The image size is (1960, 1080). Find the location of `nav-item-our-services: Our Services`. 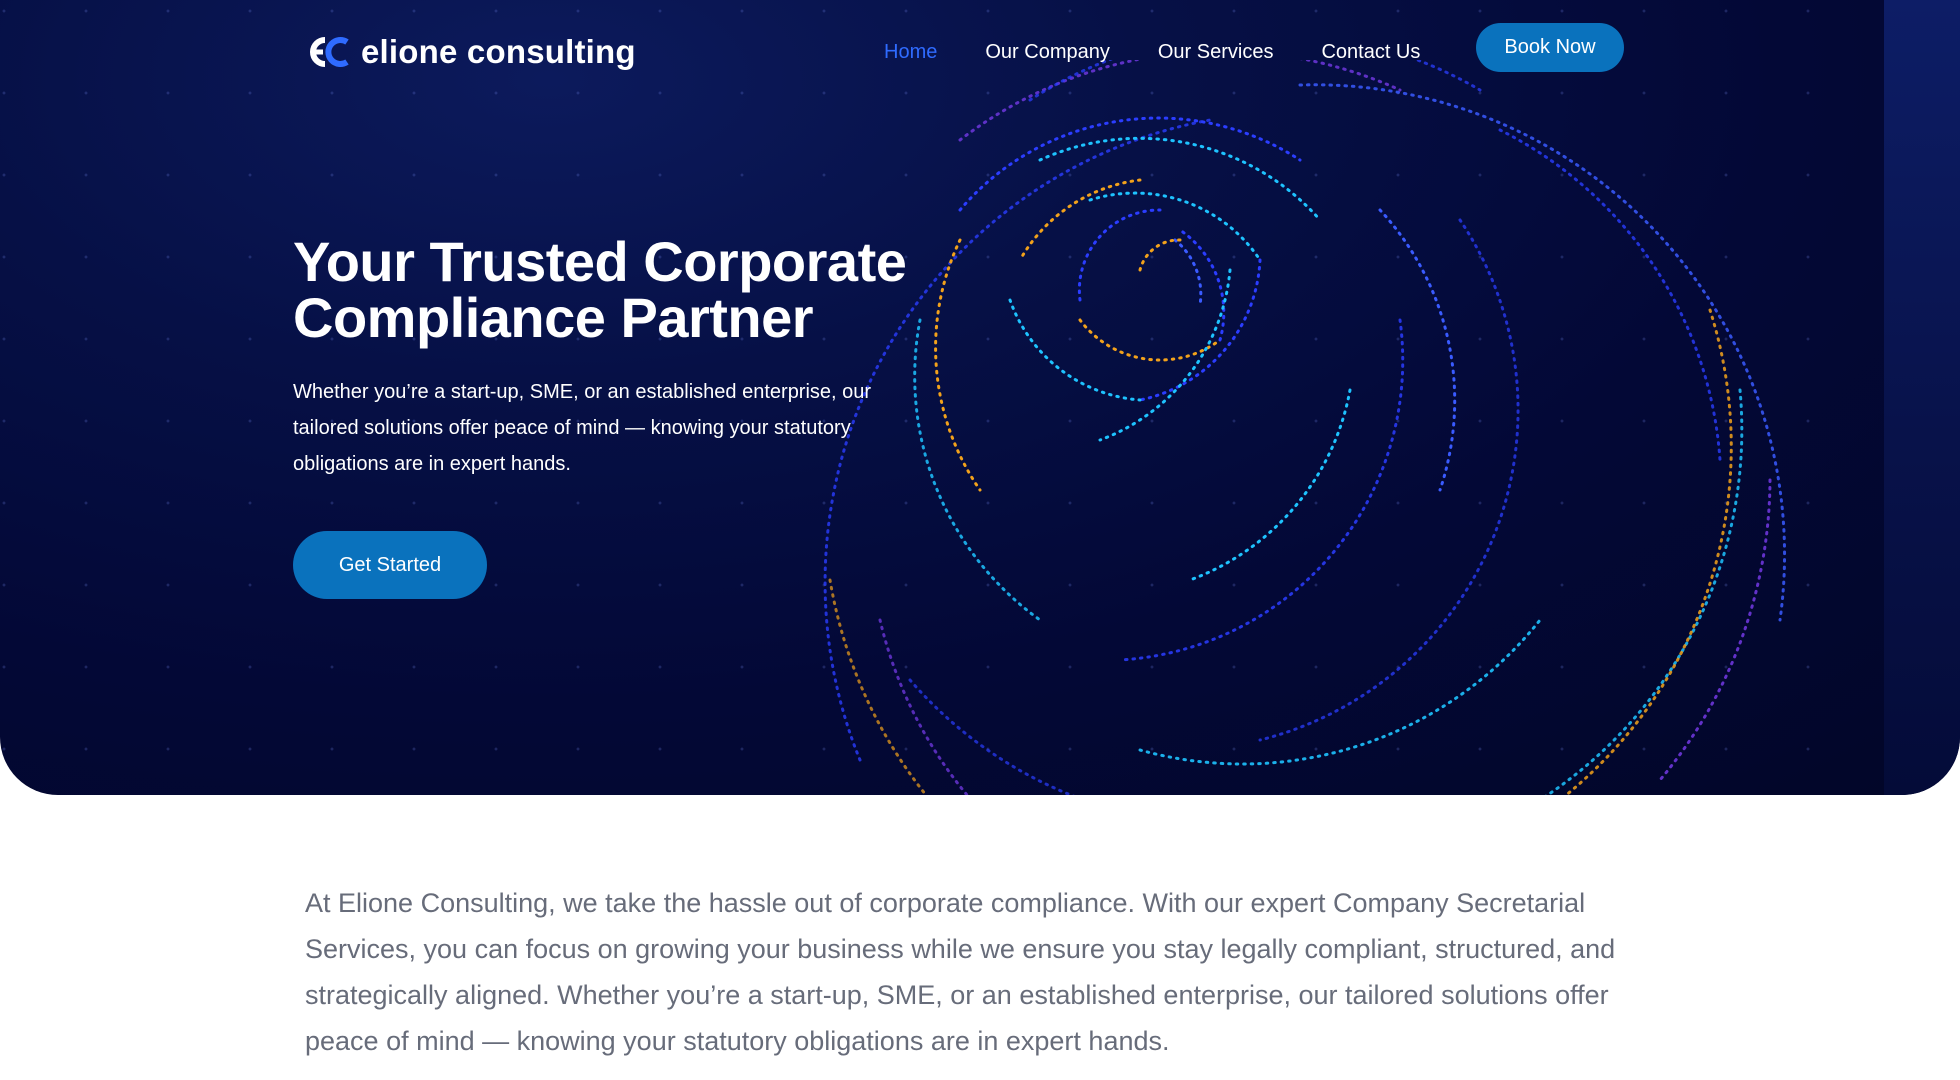

nav-item-our-services: Our Services is located at coordinates (1216, 52).